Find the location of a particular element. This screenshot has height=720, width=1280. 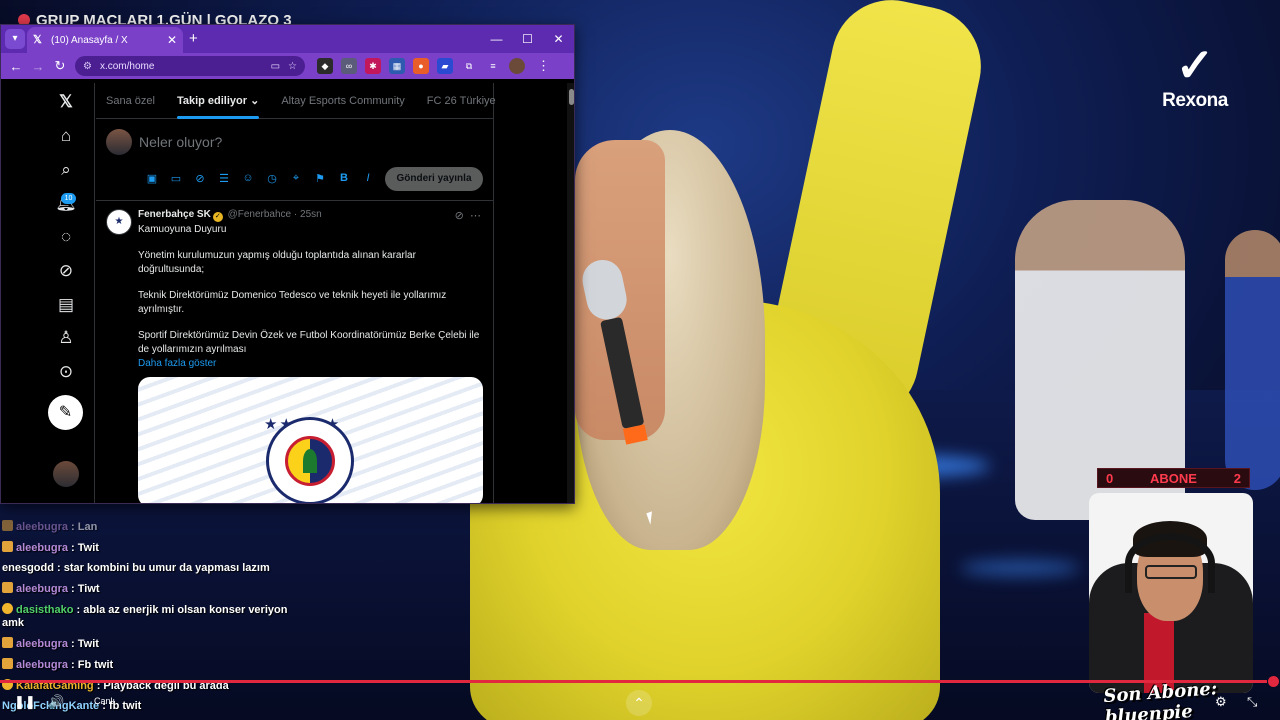

settings-icon: ⚙ is located at coordinates (1221, 702).